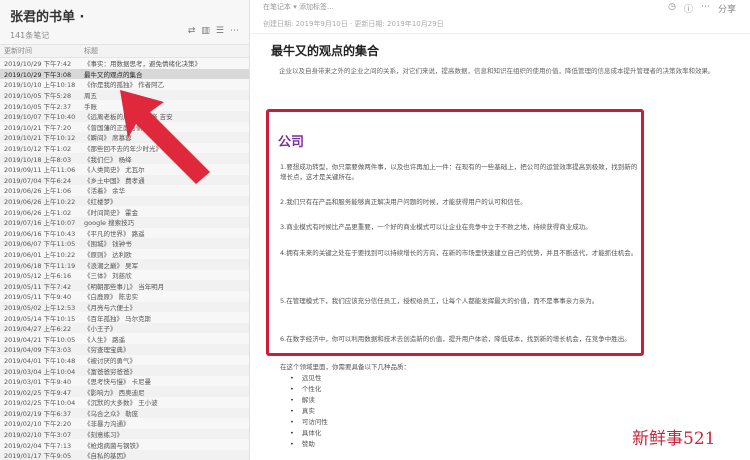  I want to click on table-row: 2019/02/25 下午10:04 《沉默的大多数》 王小波, so click(124, 402).